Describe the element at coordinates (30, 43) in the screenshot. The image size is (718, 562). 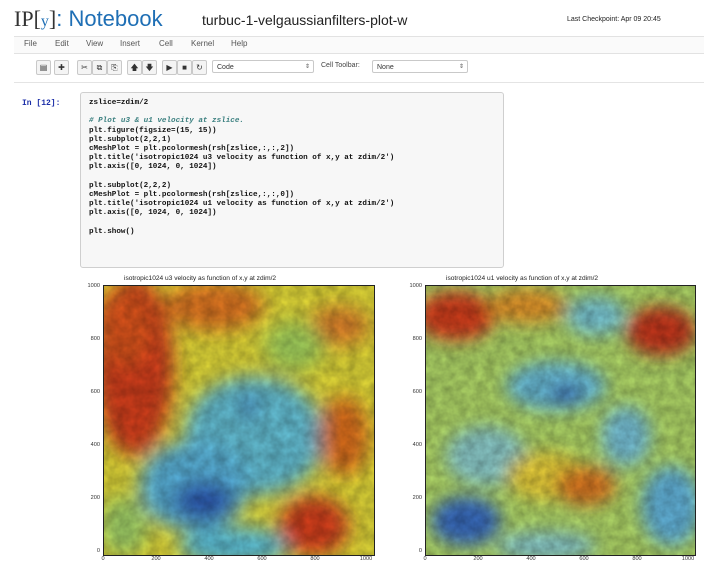
I see `menu-file: File` at that location.